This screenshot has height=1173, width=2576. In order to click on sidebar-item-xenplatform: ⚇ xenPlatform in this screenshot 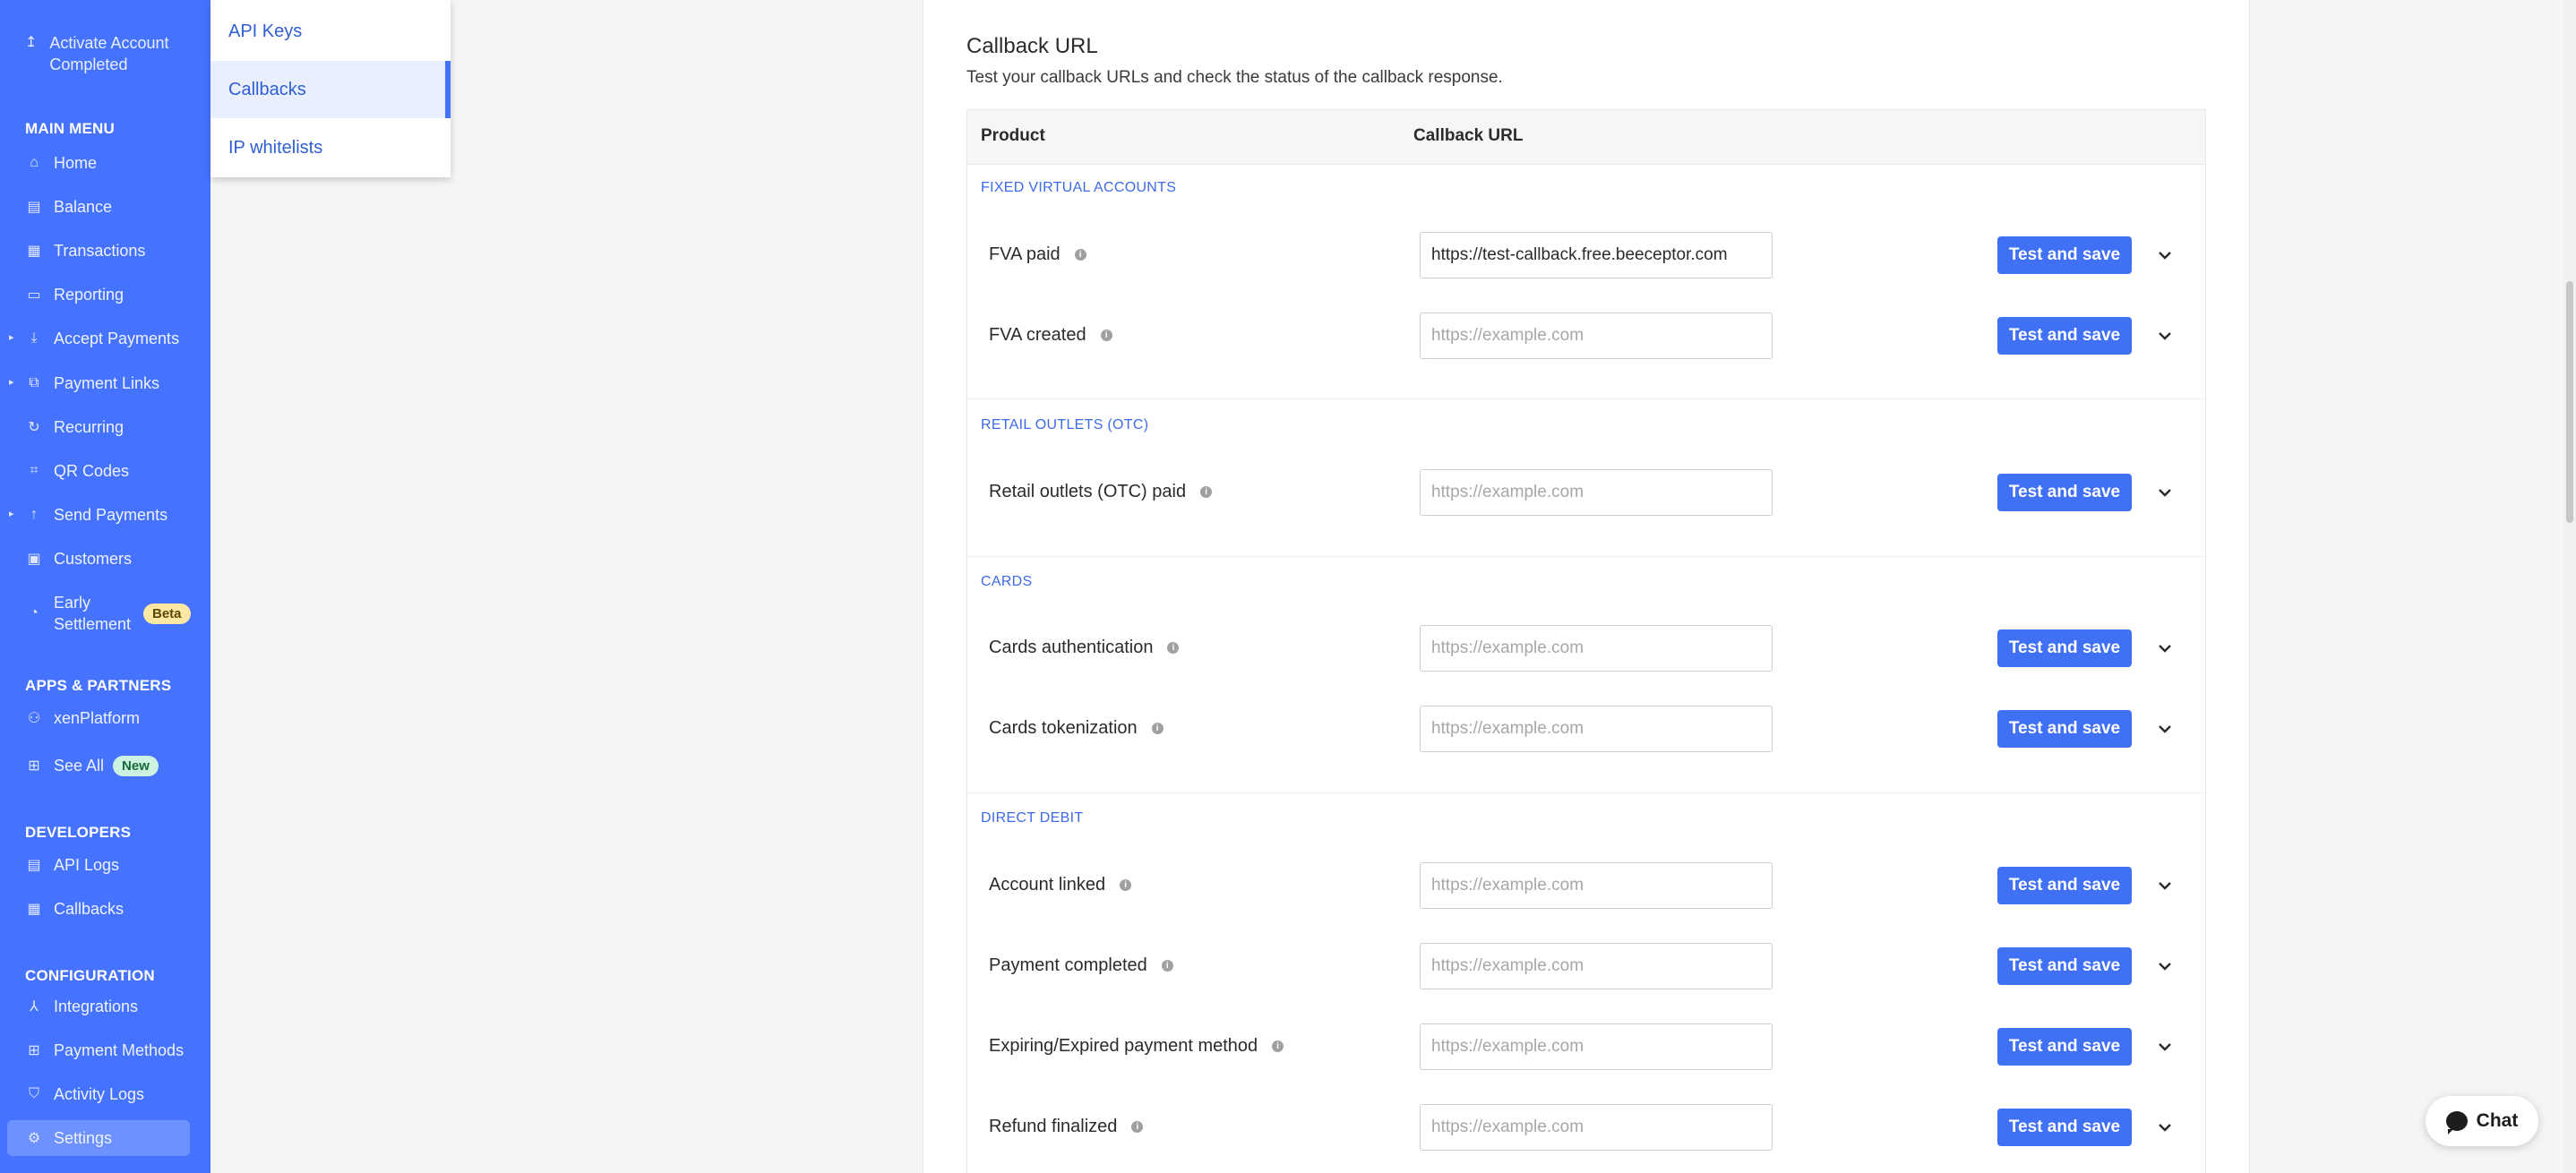, I will do `click(105, 718)`.